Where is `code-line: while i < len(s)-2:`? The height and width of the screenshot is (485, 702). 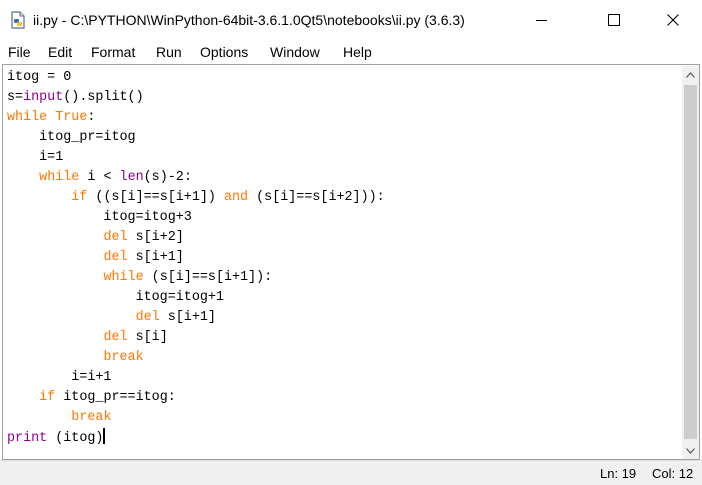
code-line: while i < len(s)-2: is located at coordinates (343, 178).